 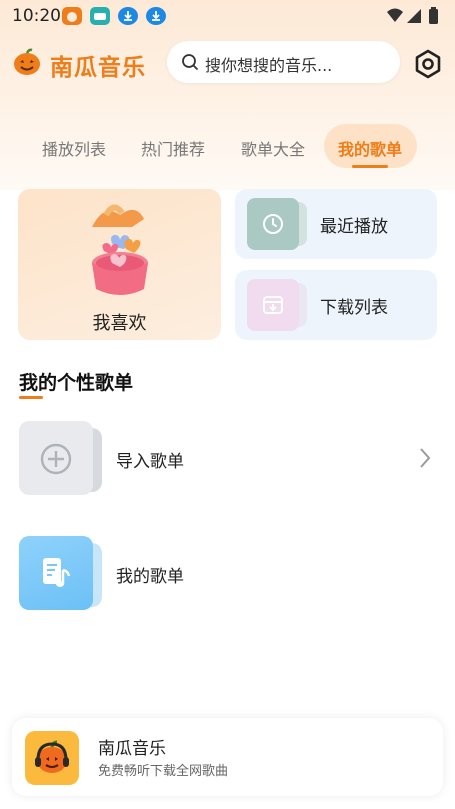 I want to click on gift-box-hearts-icon, so click(x=120, y=249).